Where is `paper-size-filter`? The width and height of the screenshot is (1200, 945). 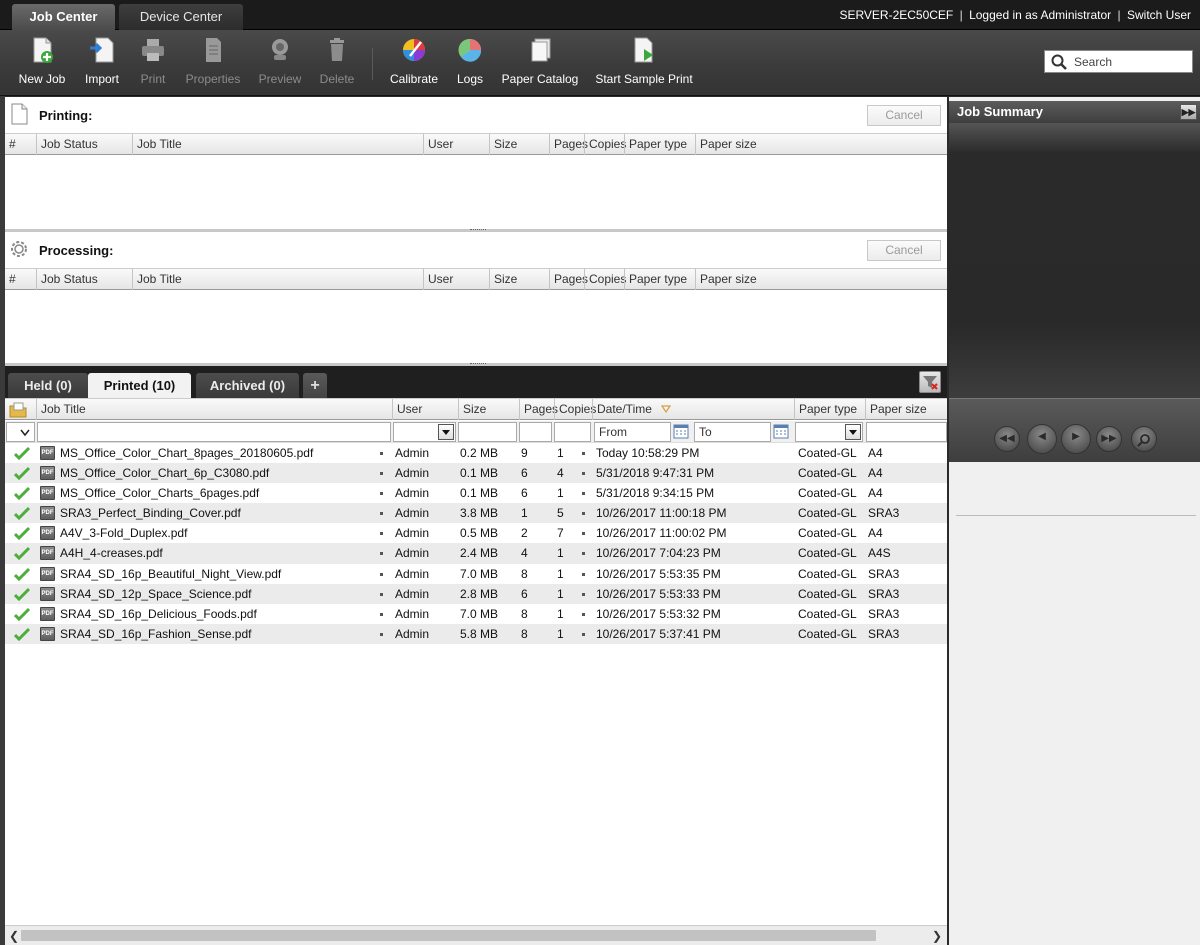 paper-size-filter is located at coordinates (906, 432).